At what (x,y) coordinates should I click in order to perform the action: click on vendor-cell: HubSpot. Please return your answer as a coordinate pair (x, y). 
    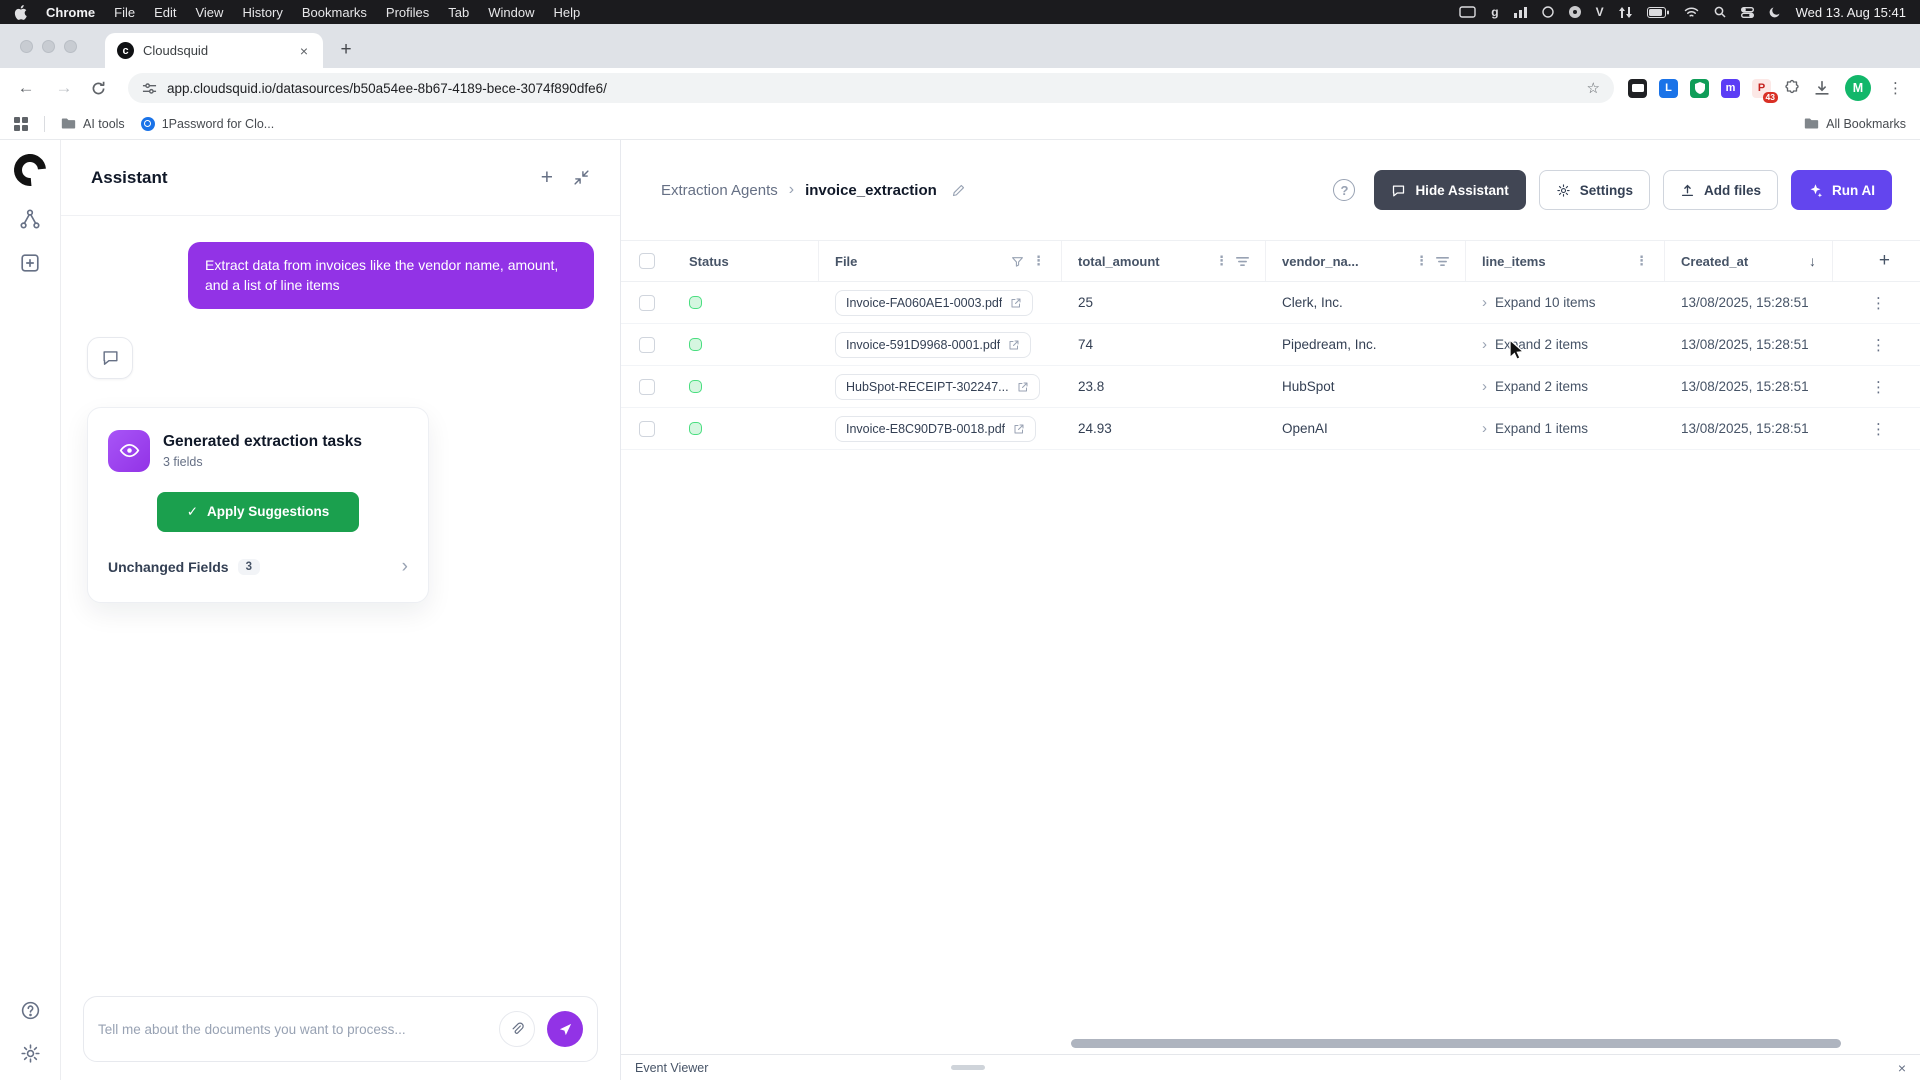
    Looking at the image, I should click on (1366, 386).